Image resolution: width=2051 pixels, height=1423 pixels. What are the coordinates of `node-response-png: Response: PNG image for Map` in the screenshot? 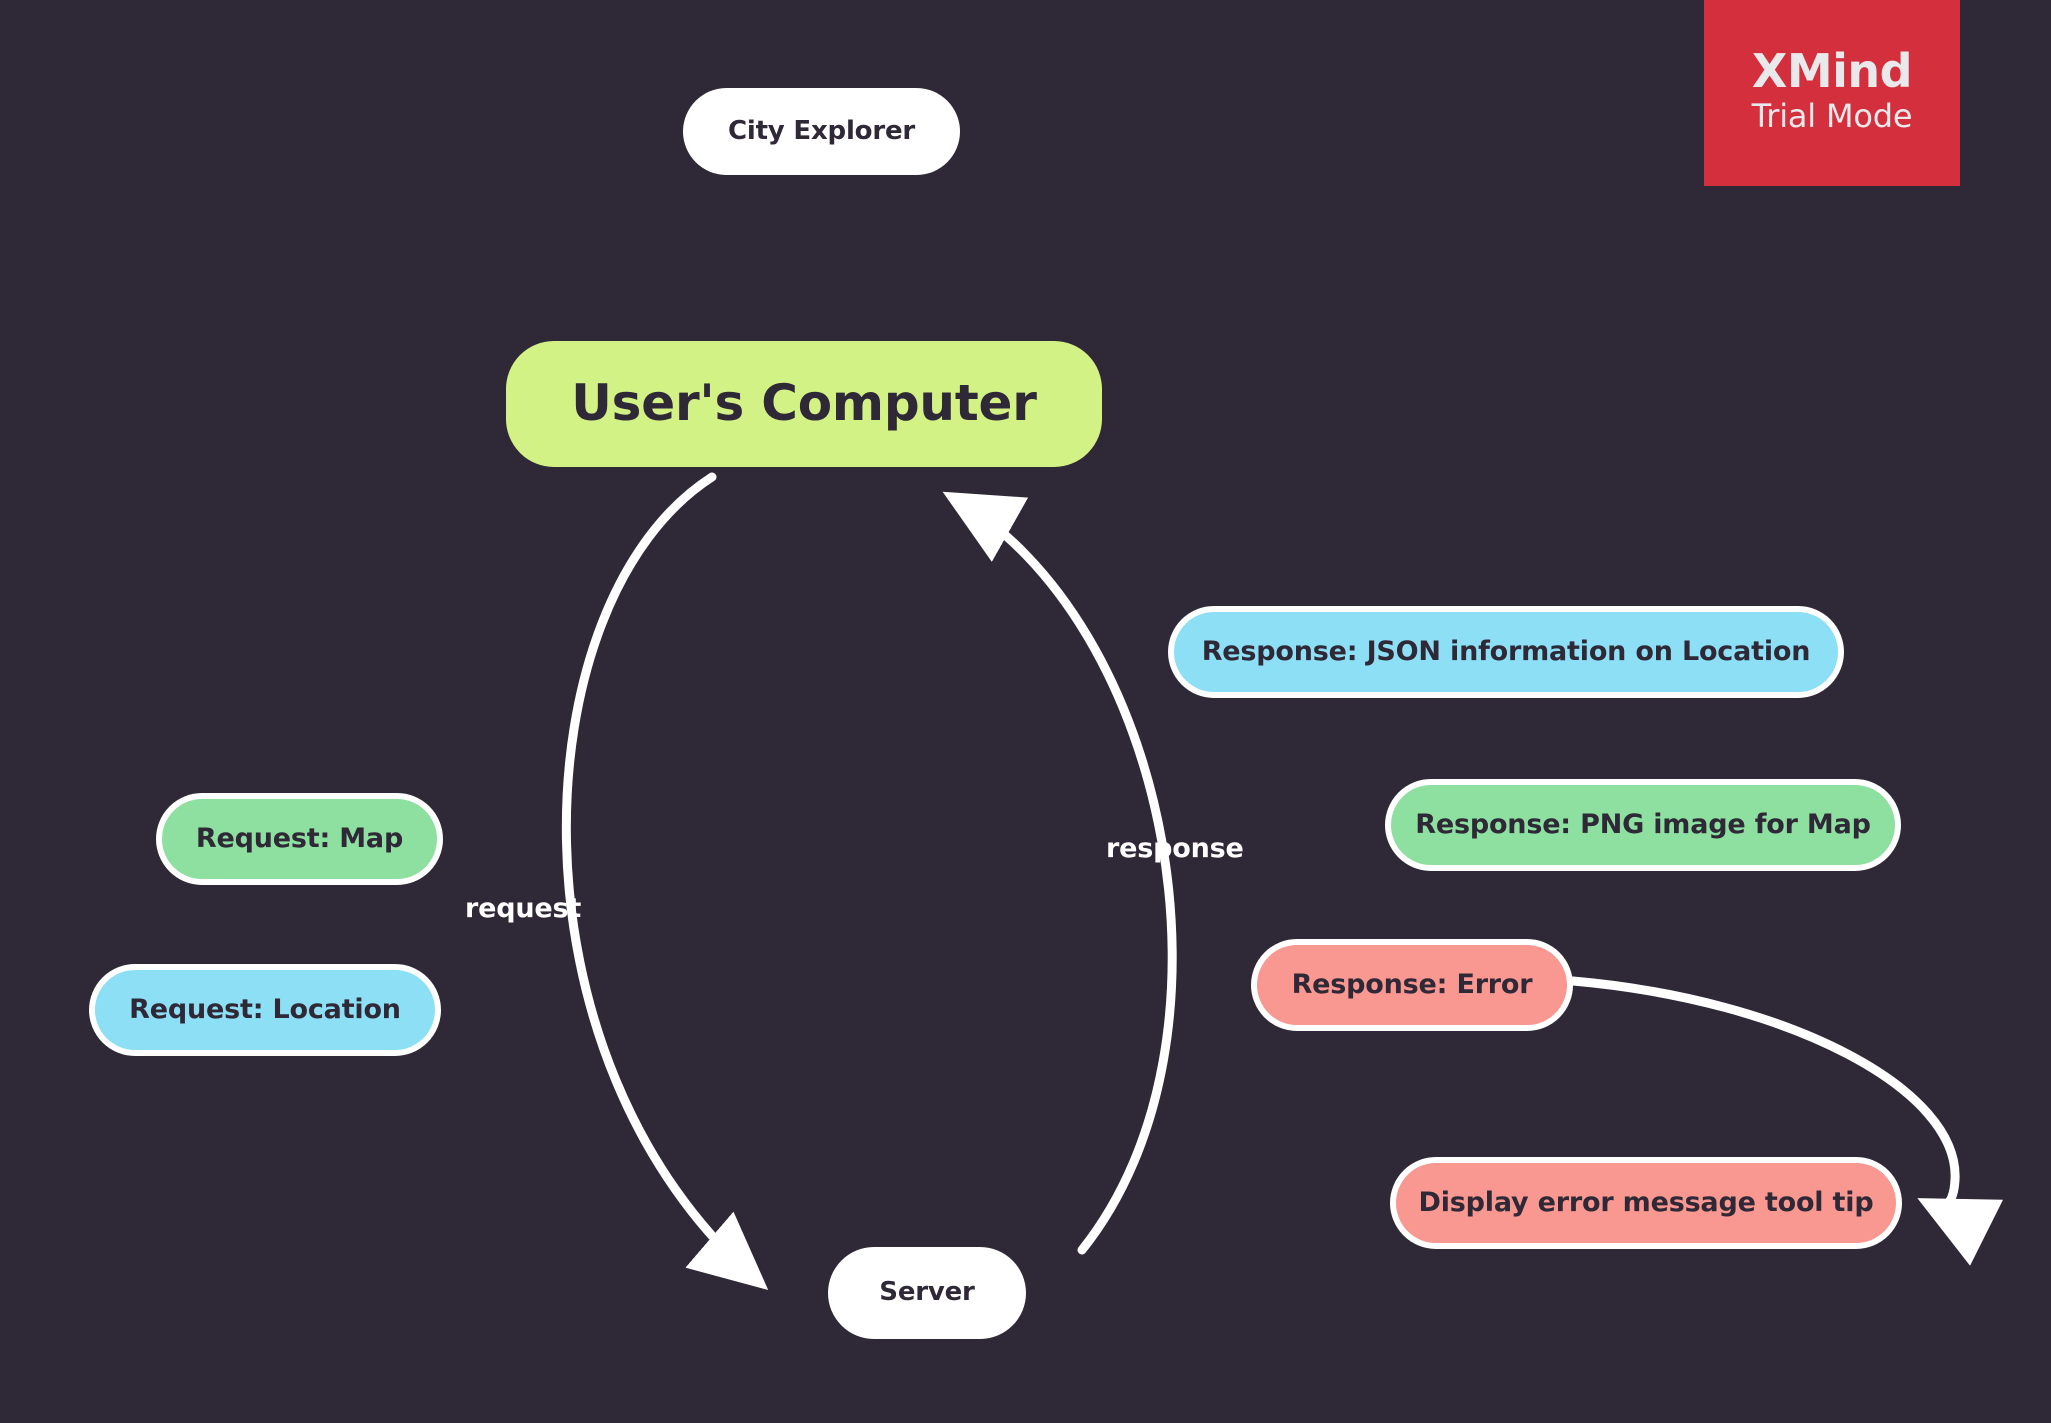 It's located at (1643, 825).